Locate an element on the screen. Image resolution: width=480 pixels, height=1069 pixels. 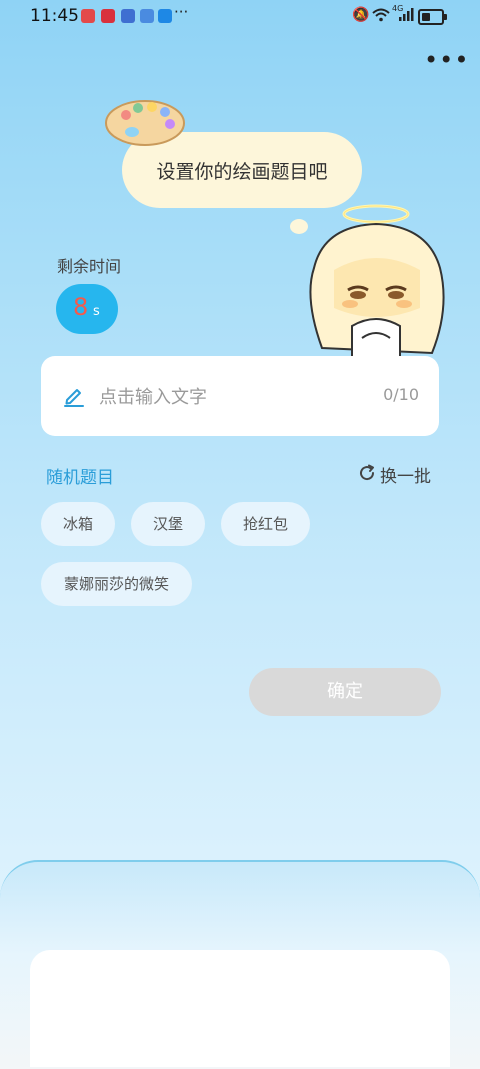
timer-value: 8 is located at coordinates (81, 307).